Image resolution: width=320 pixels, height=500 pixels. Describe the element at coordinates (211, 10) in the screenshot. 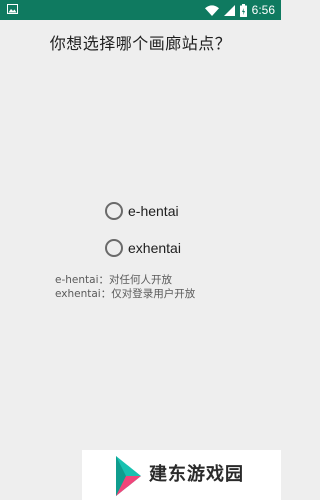

I see `wifi-icon` at that location.